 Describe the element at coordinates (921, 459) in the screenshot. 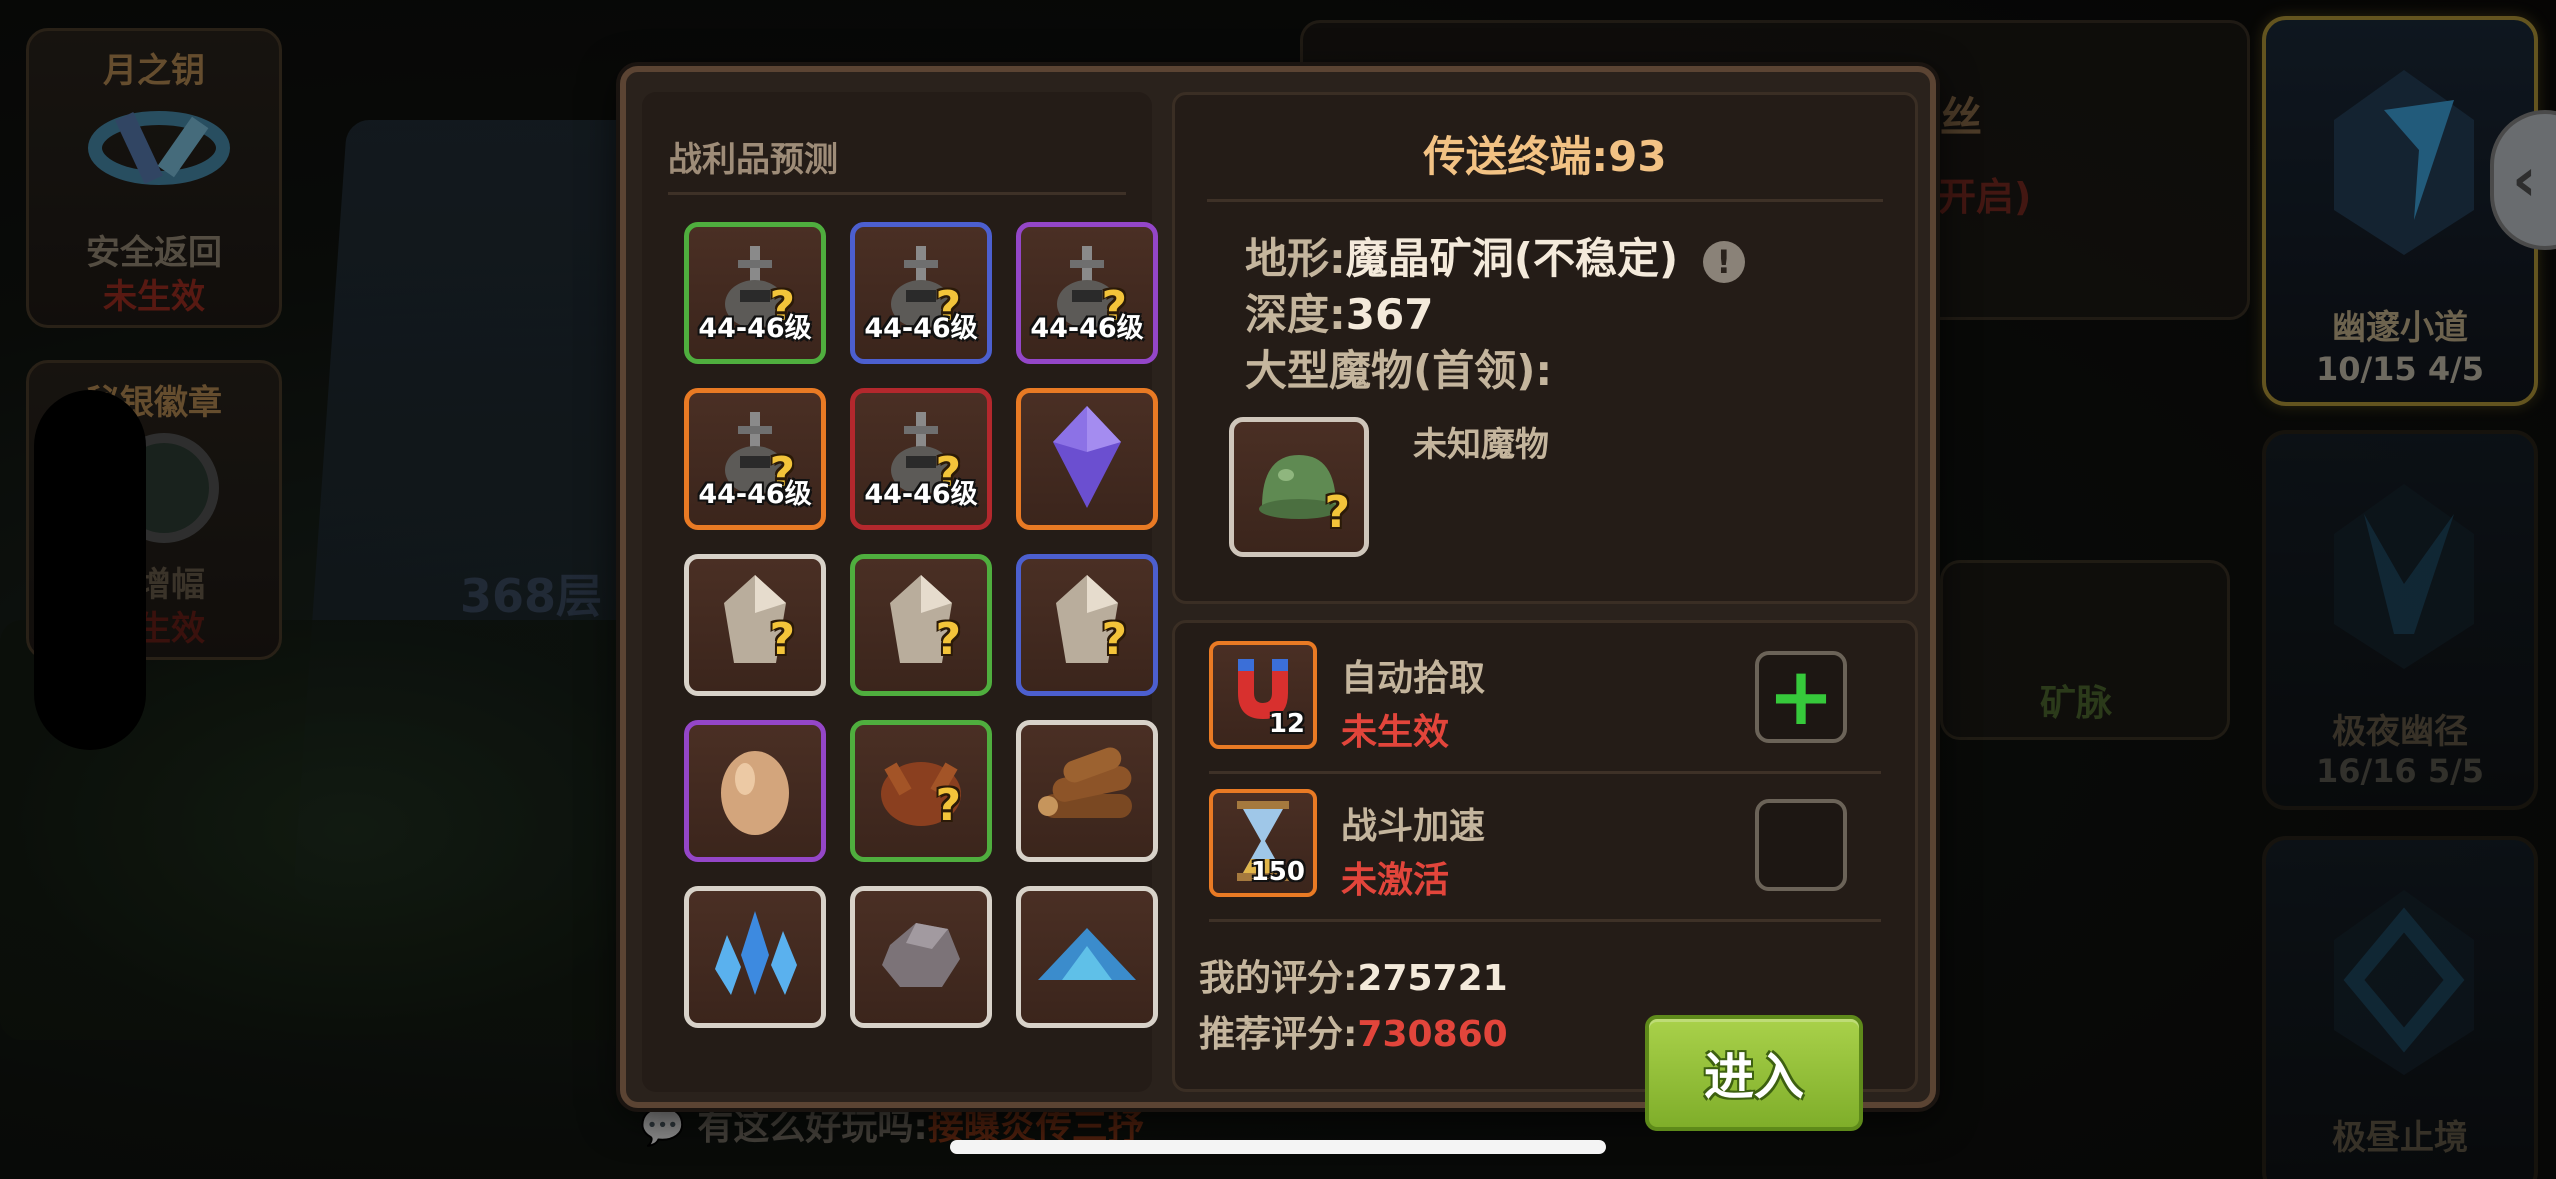

I see `loot-slot-5: ? 44-46级` at that location.